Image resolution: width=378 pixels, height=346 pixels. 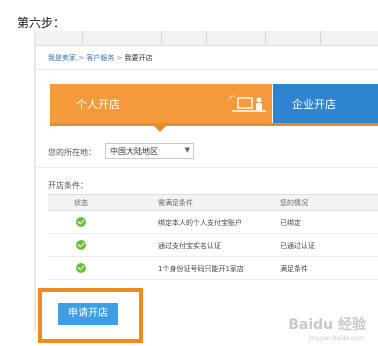 I want to click on baidu-watermark: Baidu 经验, so click(x=327, y=325).